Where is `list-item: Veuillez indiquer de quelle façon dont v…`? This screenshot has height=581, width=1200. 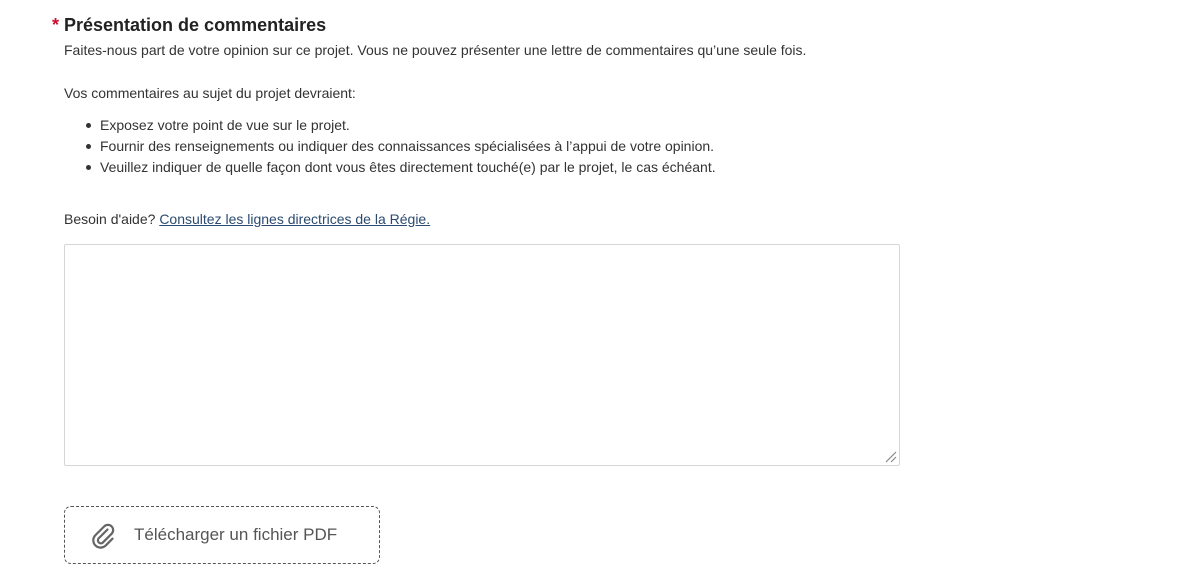 list-item: Veuillez indiquer de quelle façon dont v… is located at coordinates (401, 167).